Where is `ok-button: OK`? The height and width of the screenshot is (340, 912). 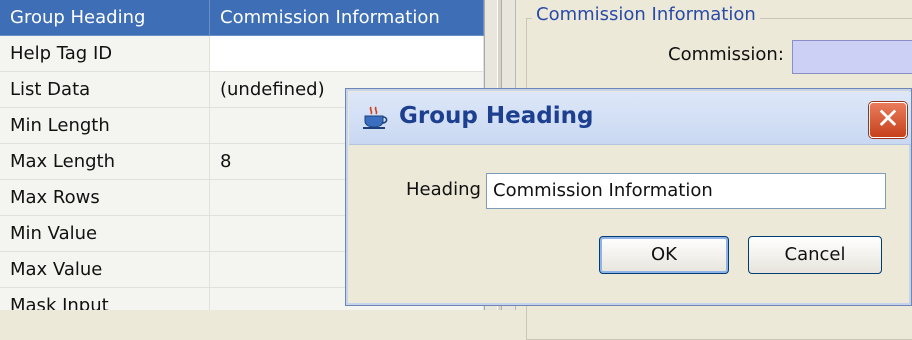 ok-button: OK is located at coordinates (664, 255).